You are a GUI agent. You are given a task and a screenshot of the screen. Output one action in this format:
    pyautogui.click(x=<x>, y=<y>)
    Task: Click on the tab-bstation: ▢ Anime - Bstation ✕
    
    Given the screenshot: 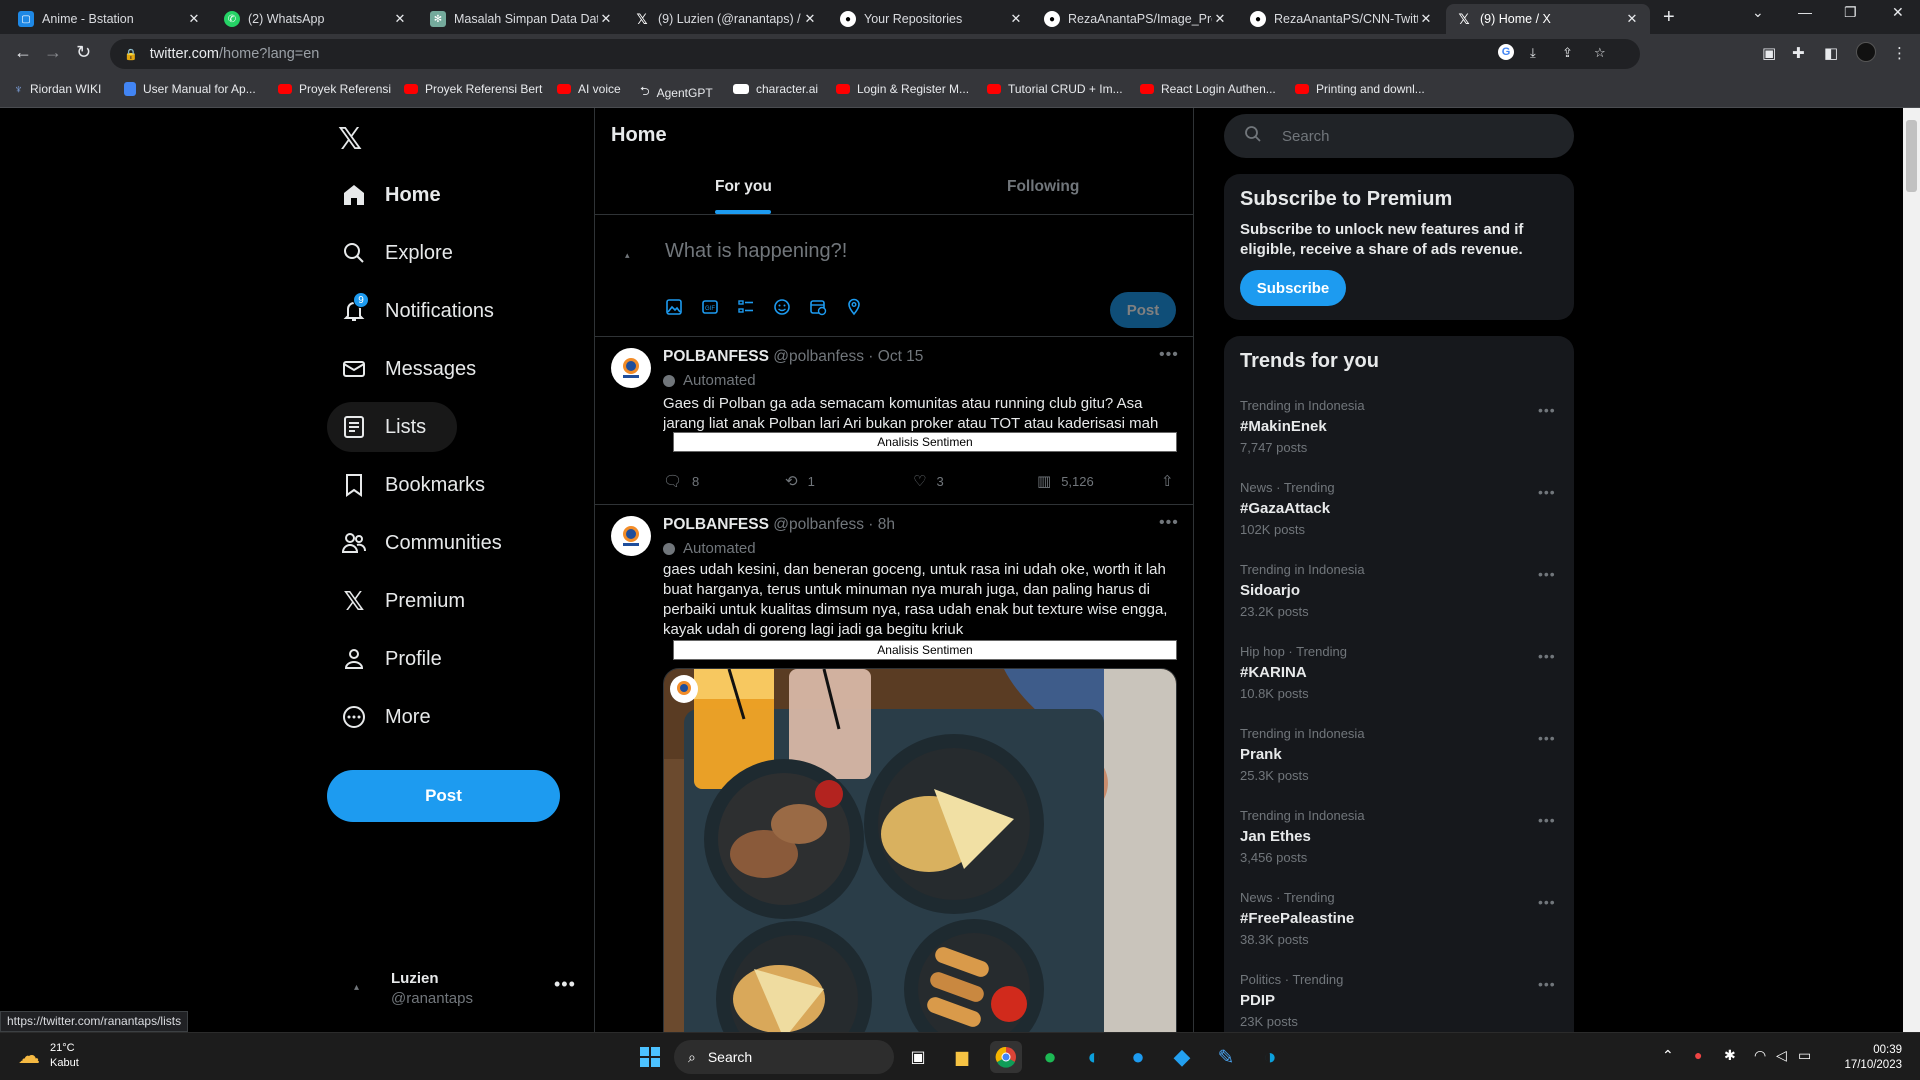 What is the action you would take?
    pyautogui.click(x=110, y=19)
    